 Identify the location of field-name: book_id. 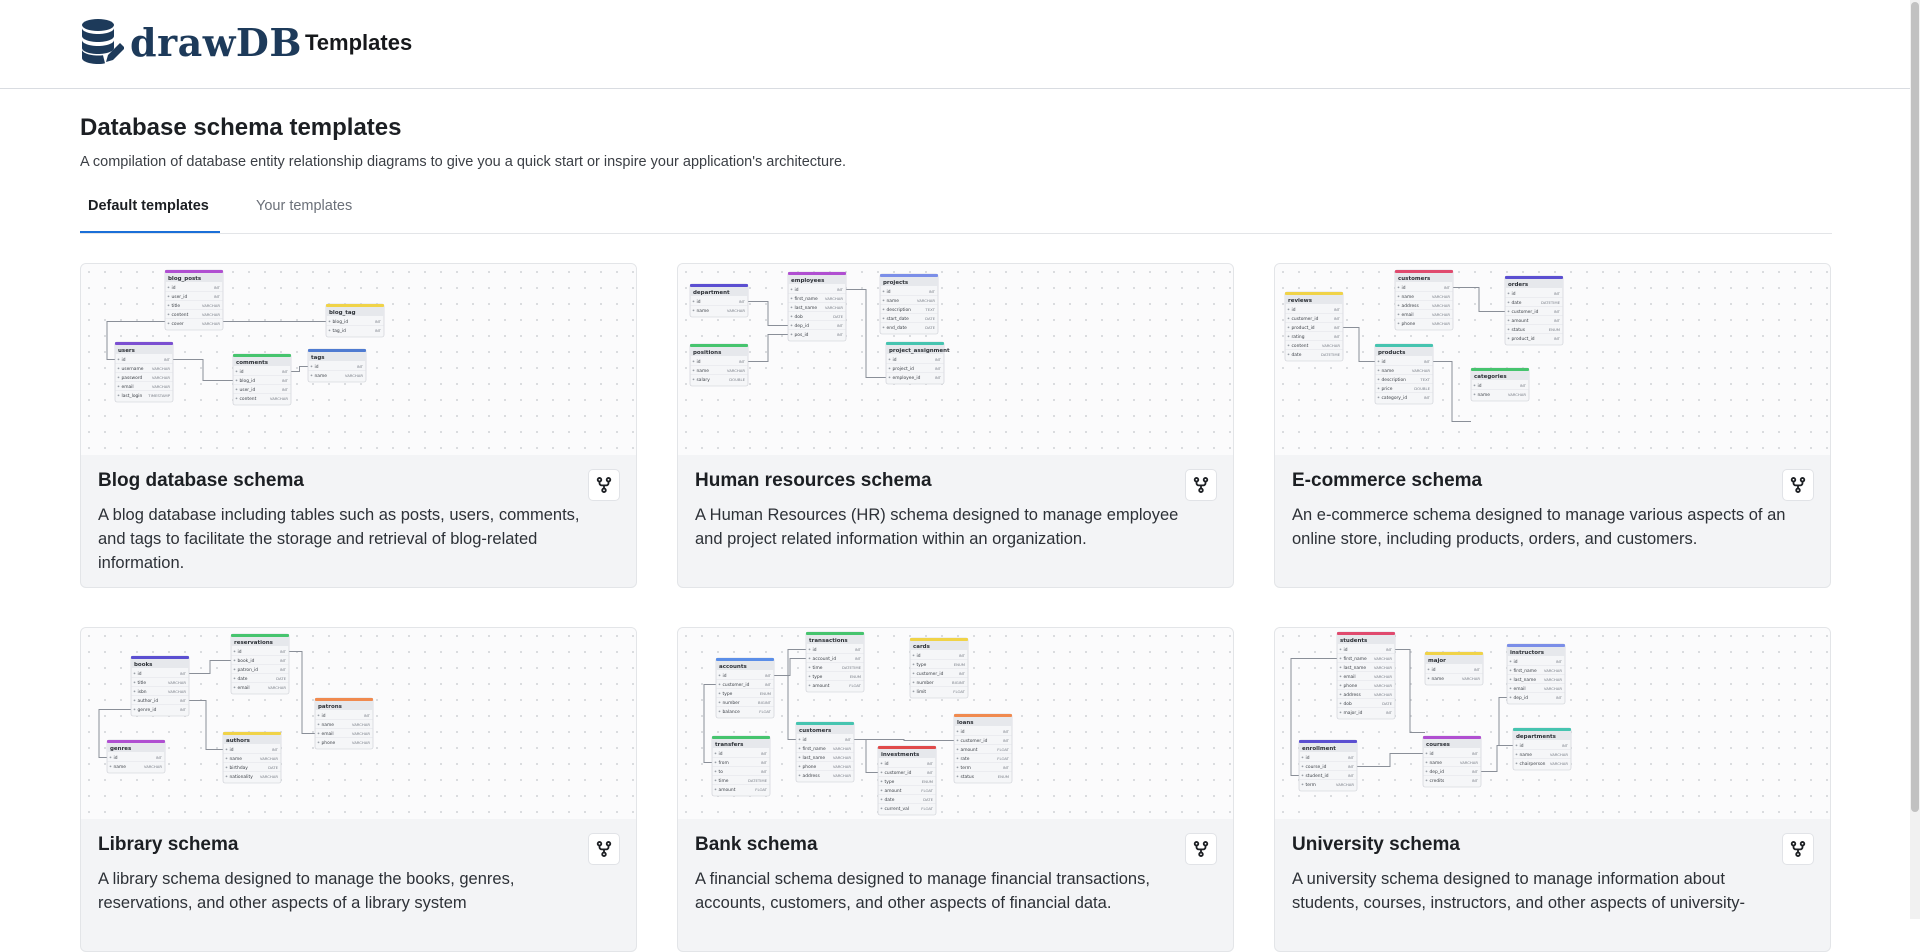
(246, 661).